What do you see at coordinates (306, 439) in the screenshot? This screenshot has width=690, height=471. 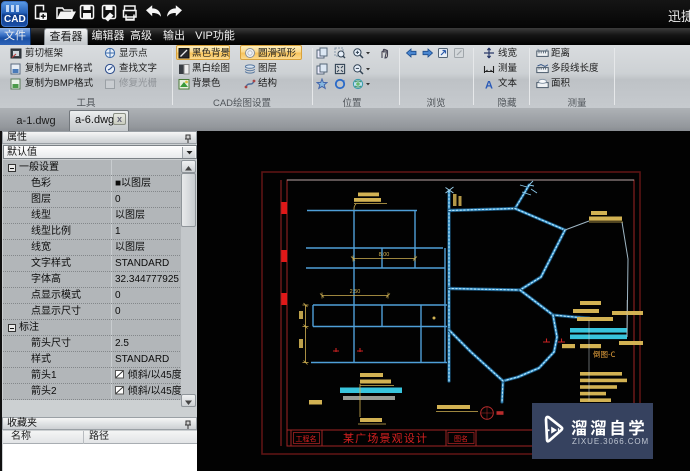 I see `svg-text: 工程名` at bounding box center [306, 439].